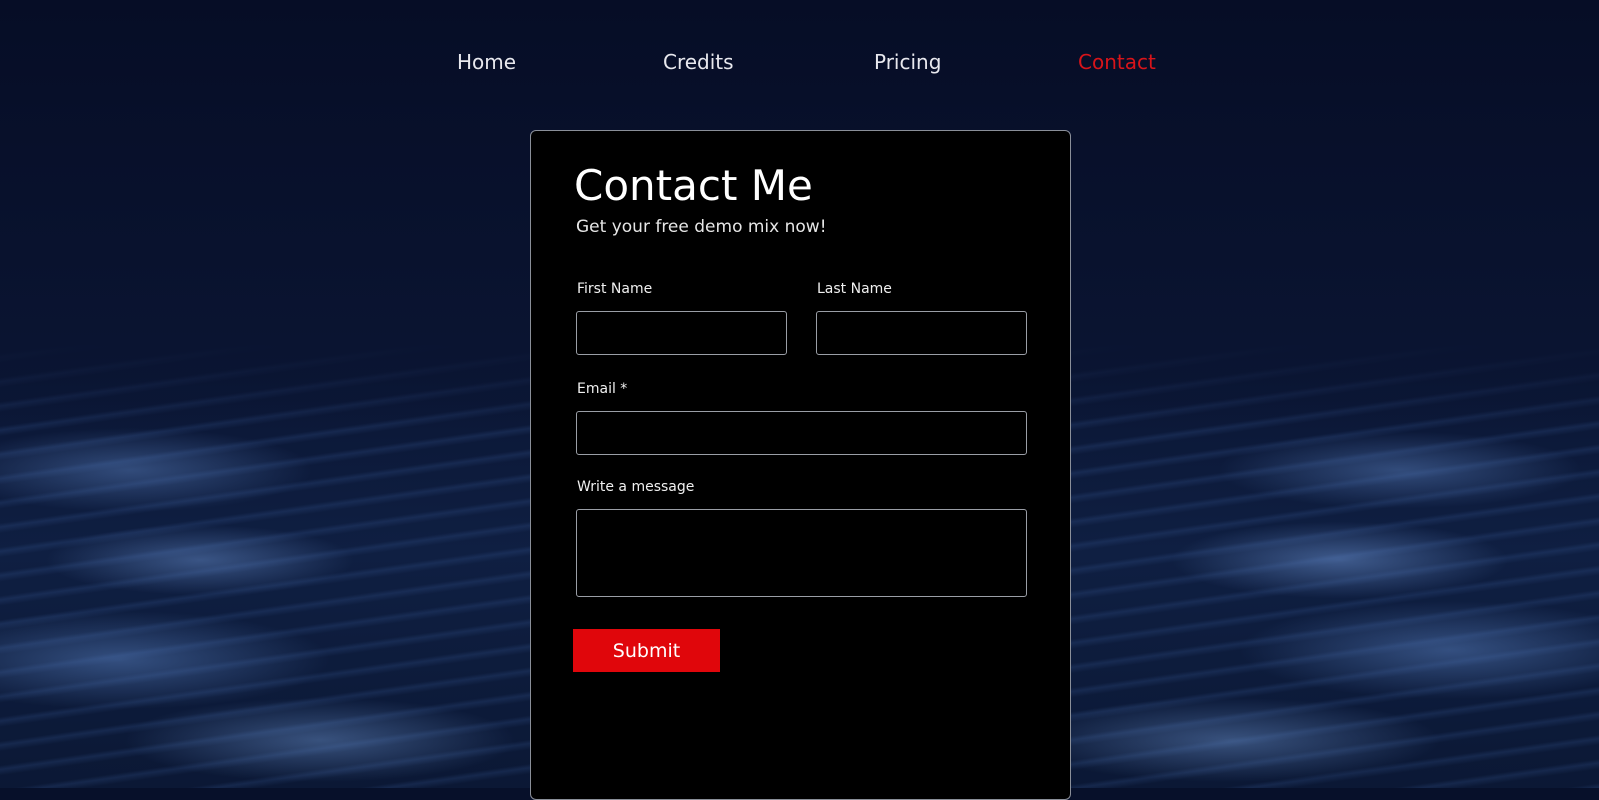  Describe the element at coordinates (693, 185) in the screenshot. I see `form-title: Contact Me` at that location.